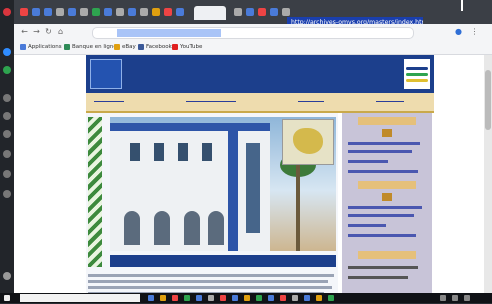 This screenshot has width=492, height=304. I want to click on map-inset, so click(308, 142).